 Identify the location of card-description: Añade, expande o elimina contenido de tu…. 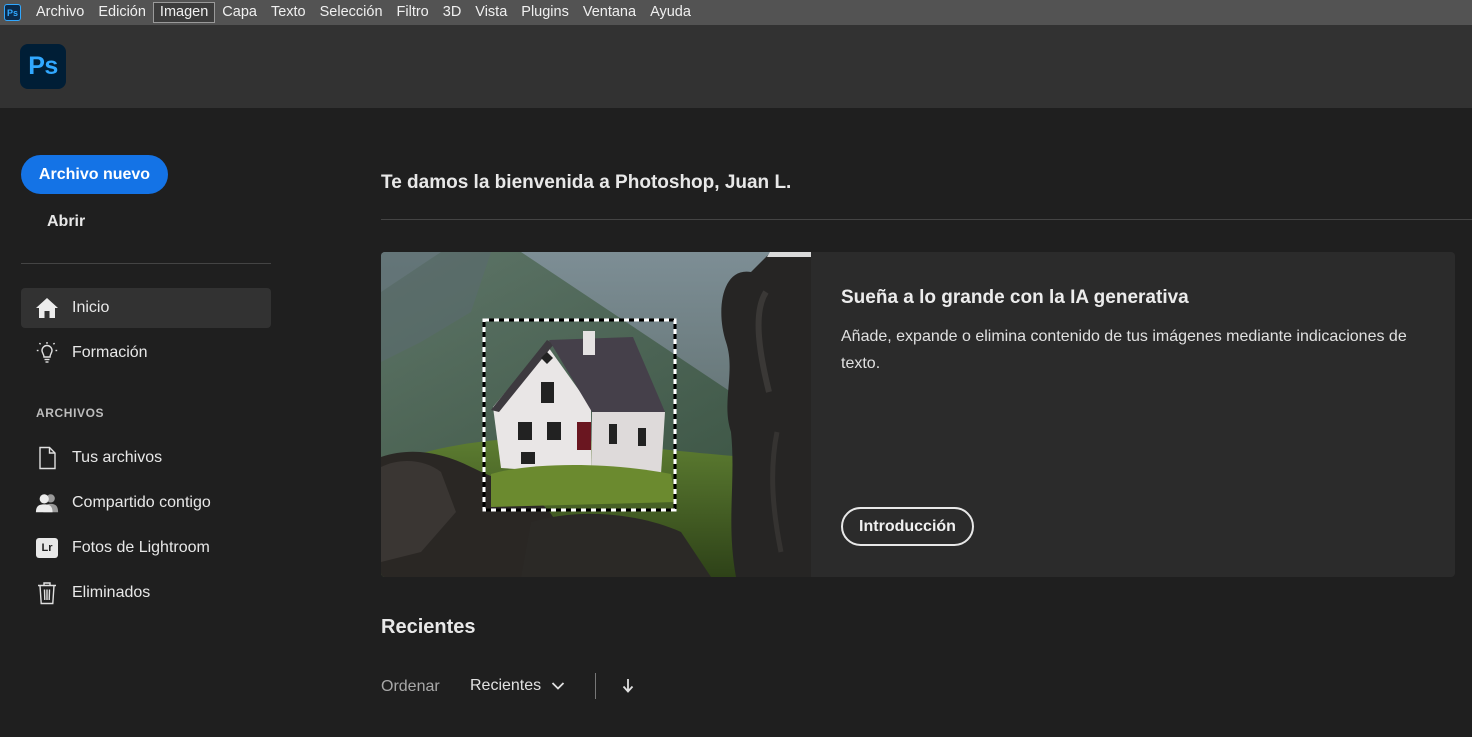
(1124, 350).